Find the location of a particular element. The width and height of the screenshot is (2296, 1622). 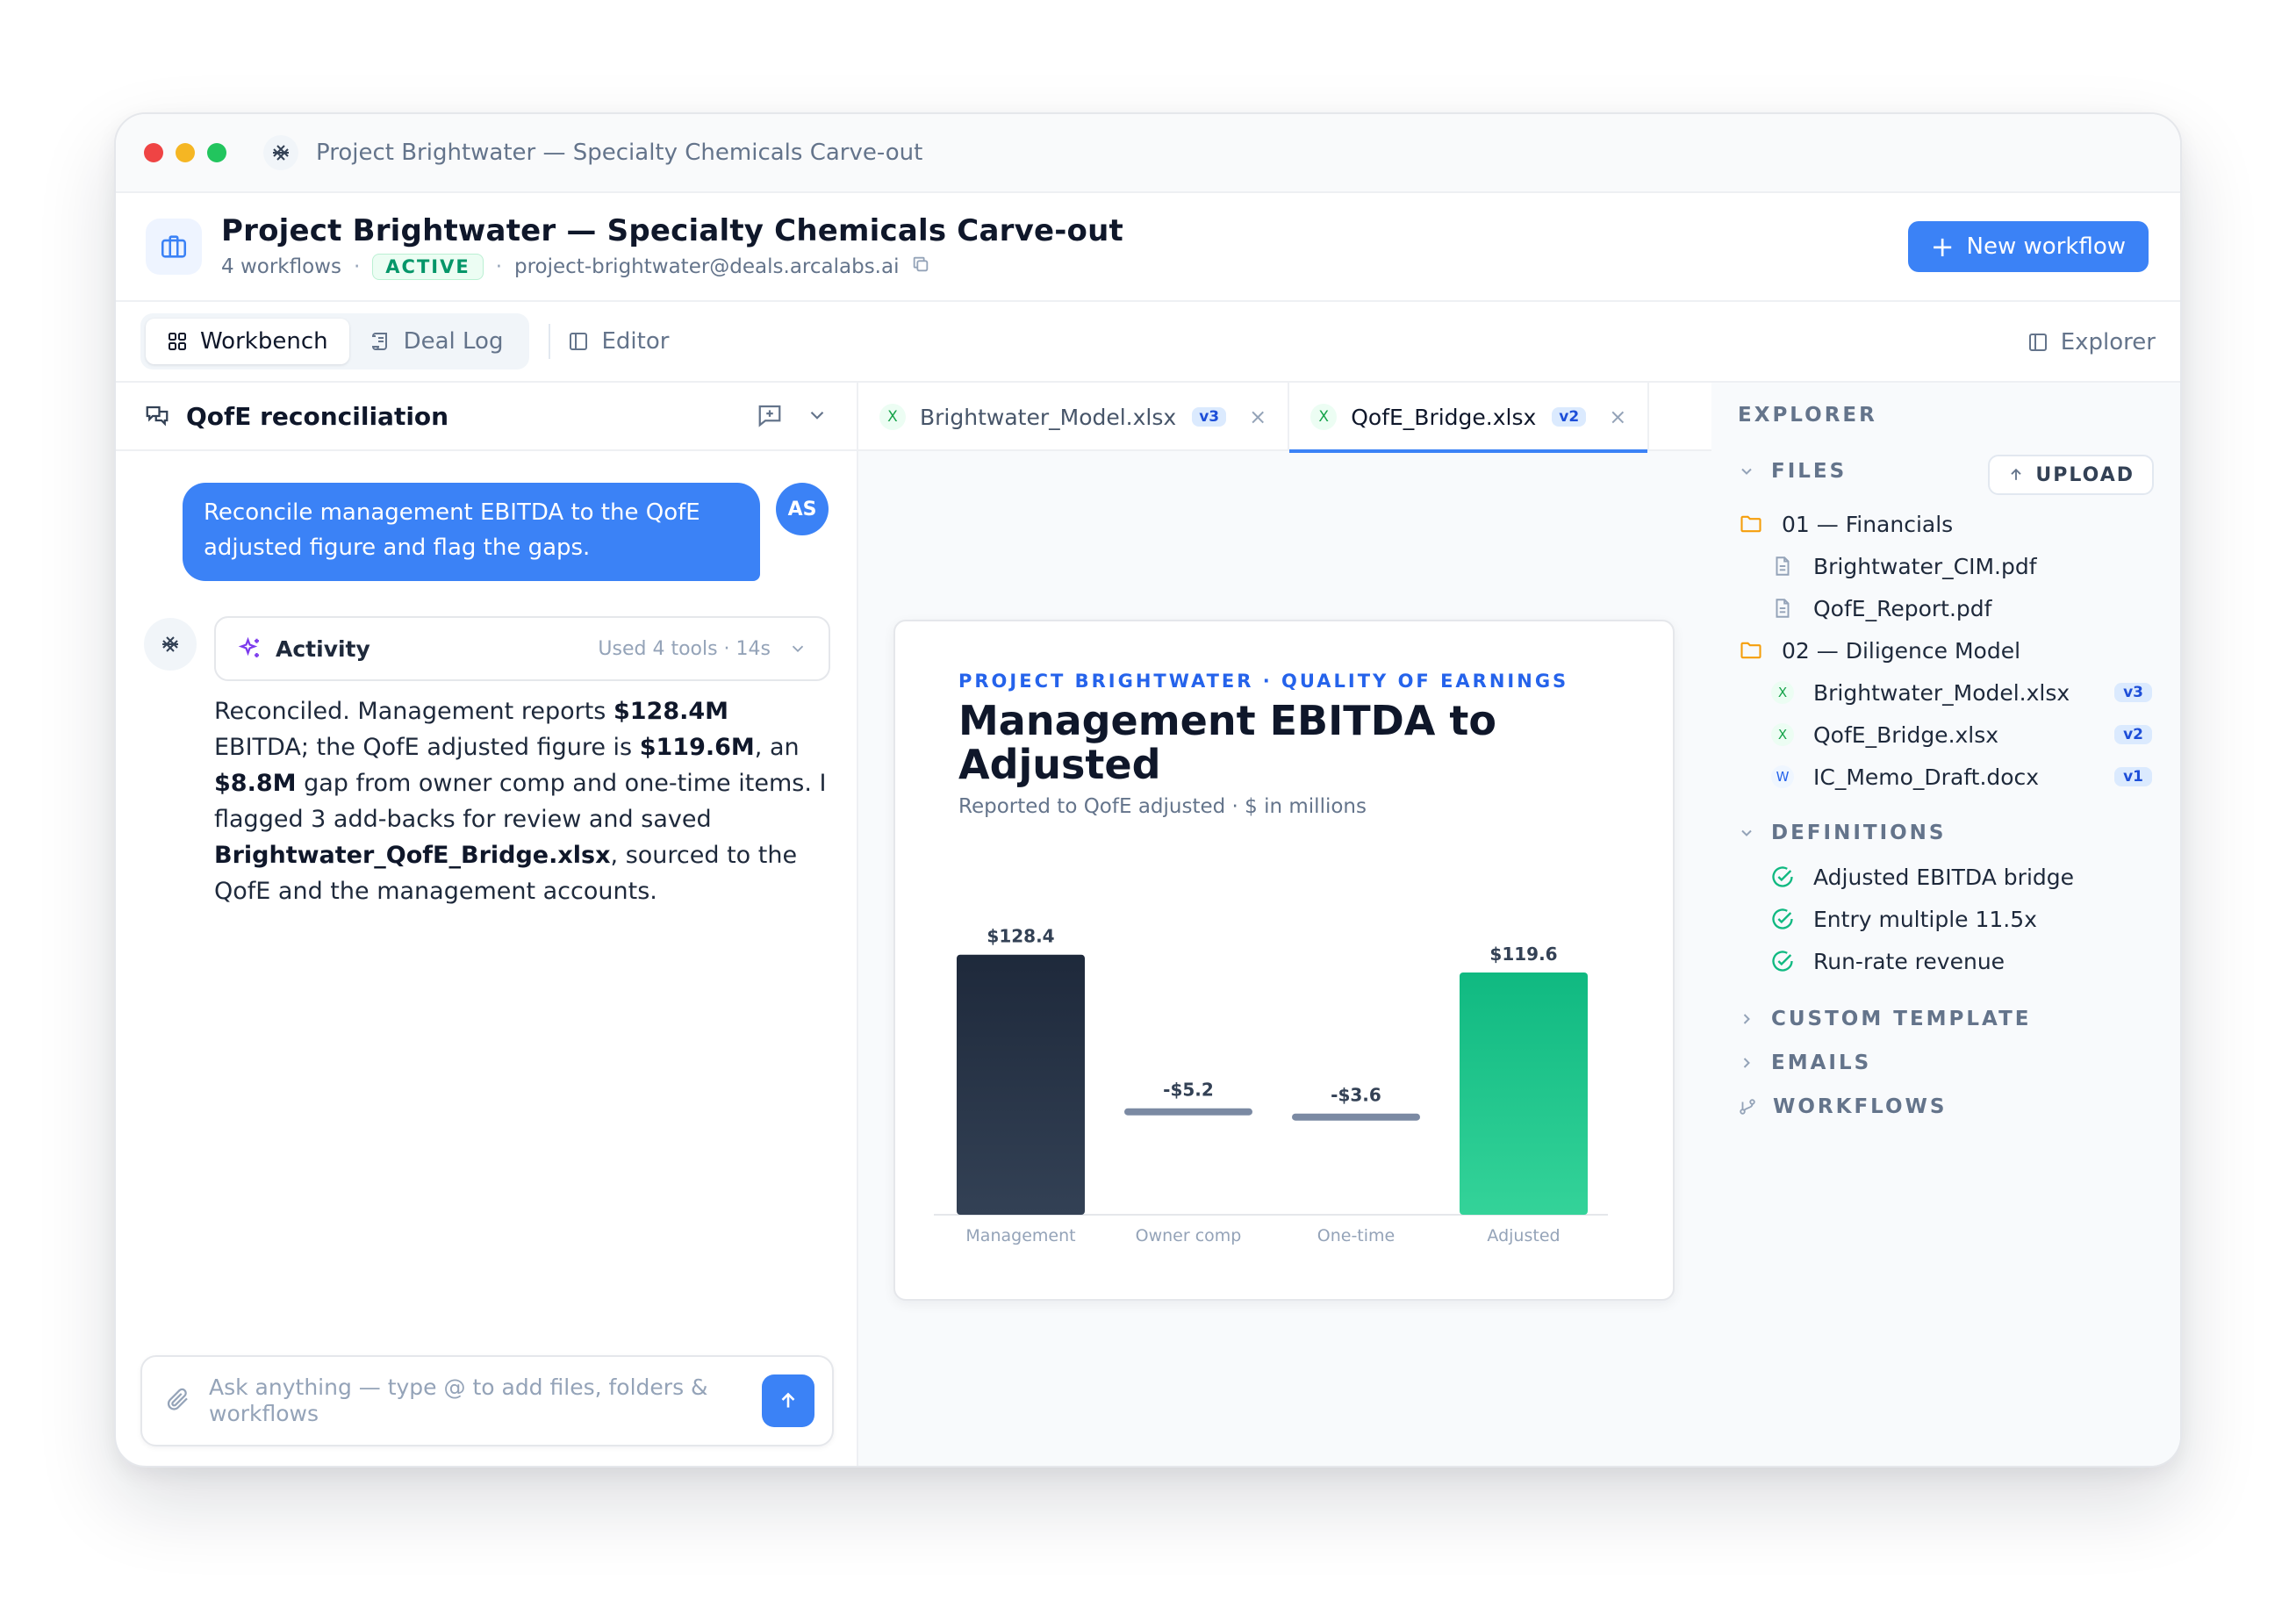

file-row: X QofE_Bridge.xlsx v2 is located at coordinates (1975, 734).